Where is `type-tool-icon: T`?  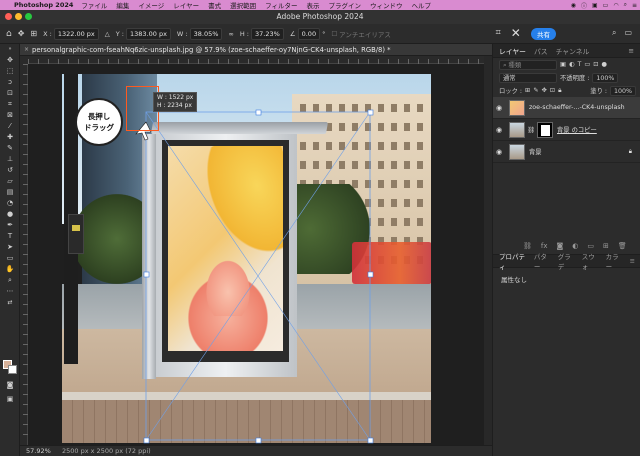
type-tool-icon: T is located at coordinates (10, 236).